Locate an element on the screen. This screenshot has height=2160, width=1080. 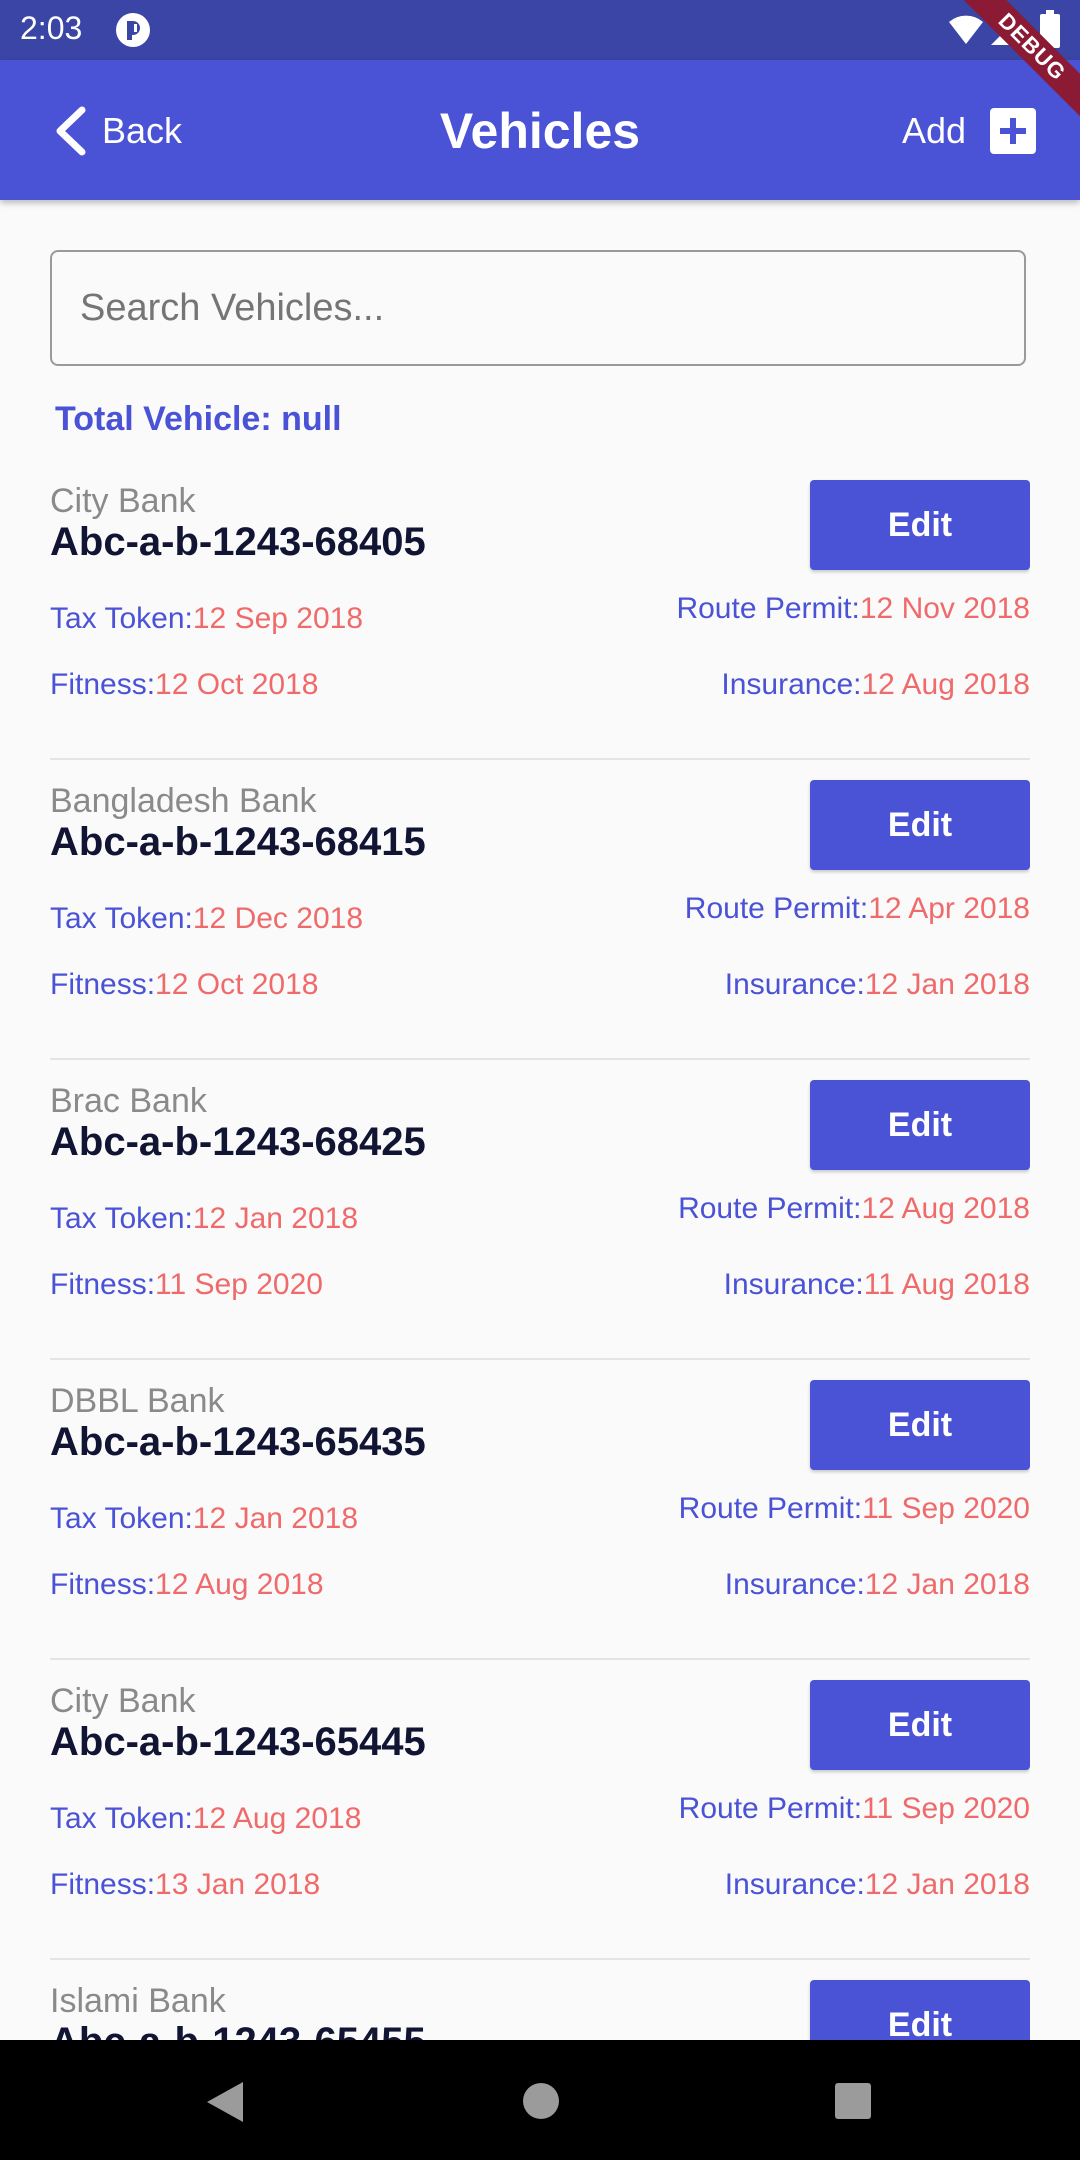
insurance-date: 11 Aug 2018 is located at coordinates (946, 1284).